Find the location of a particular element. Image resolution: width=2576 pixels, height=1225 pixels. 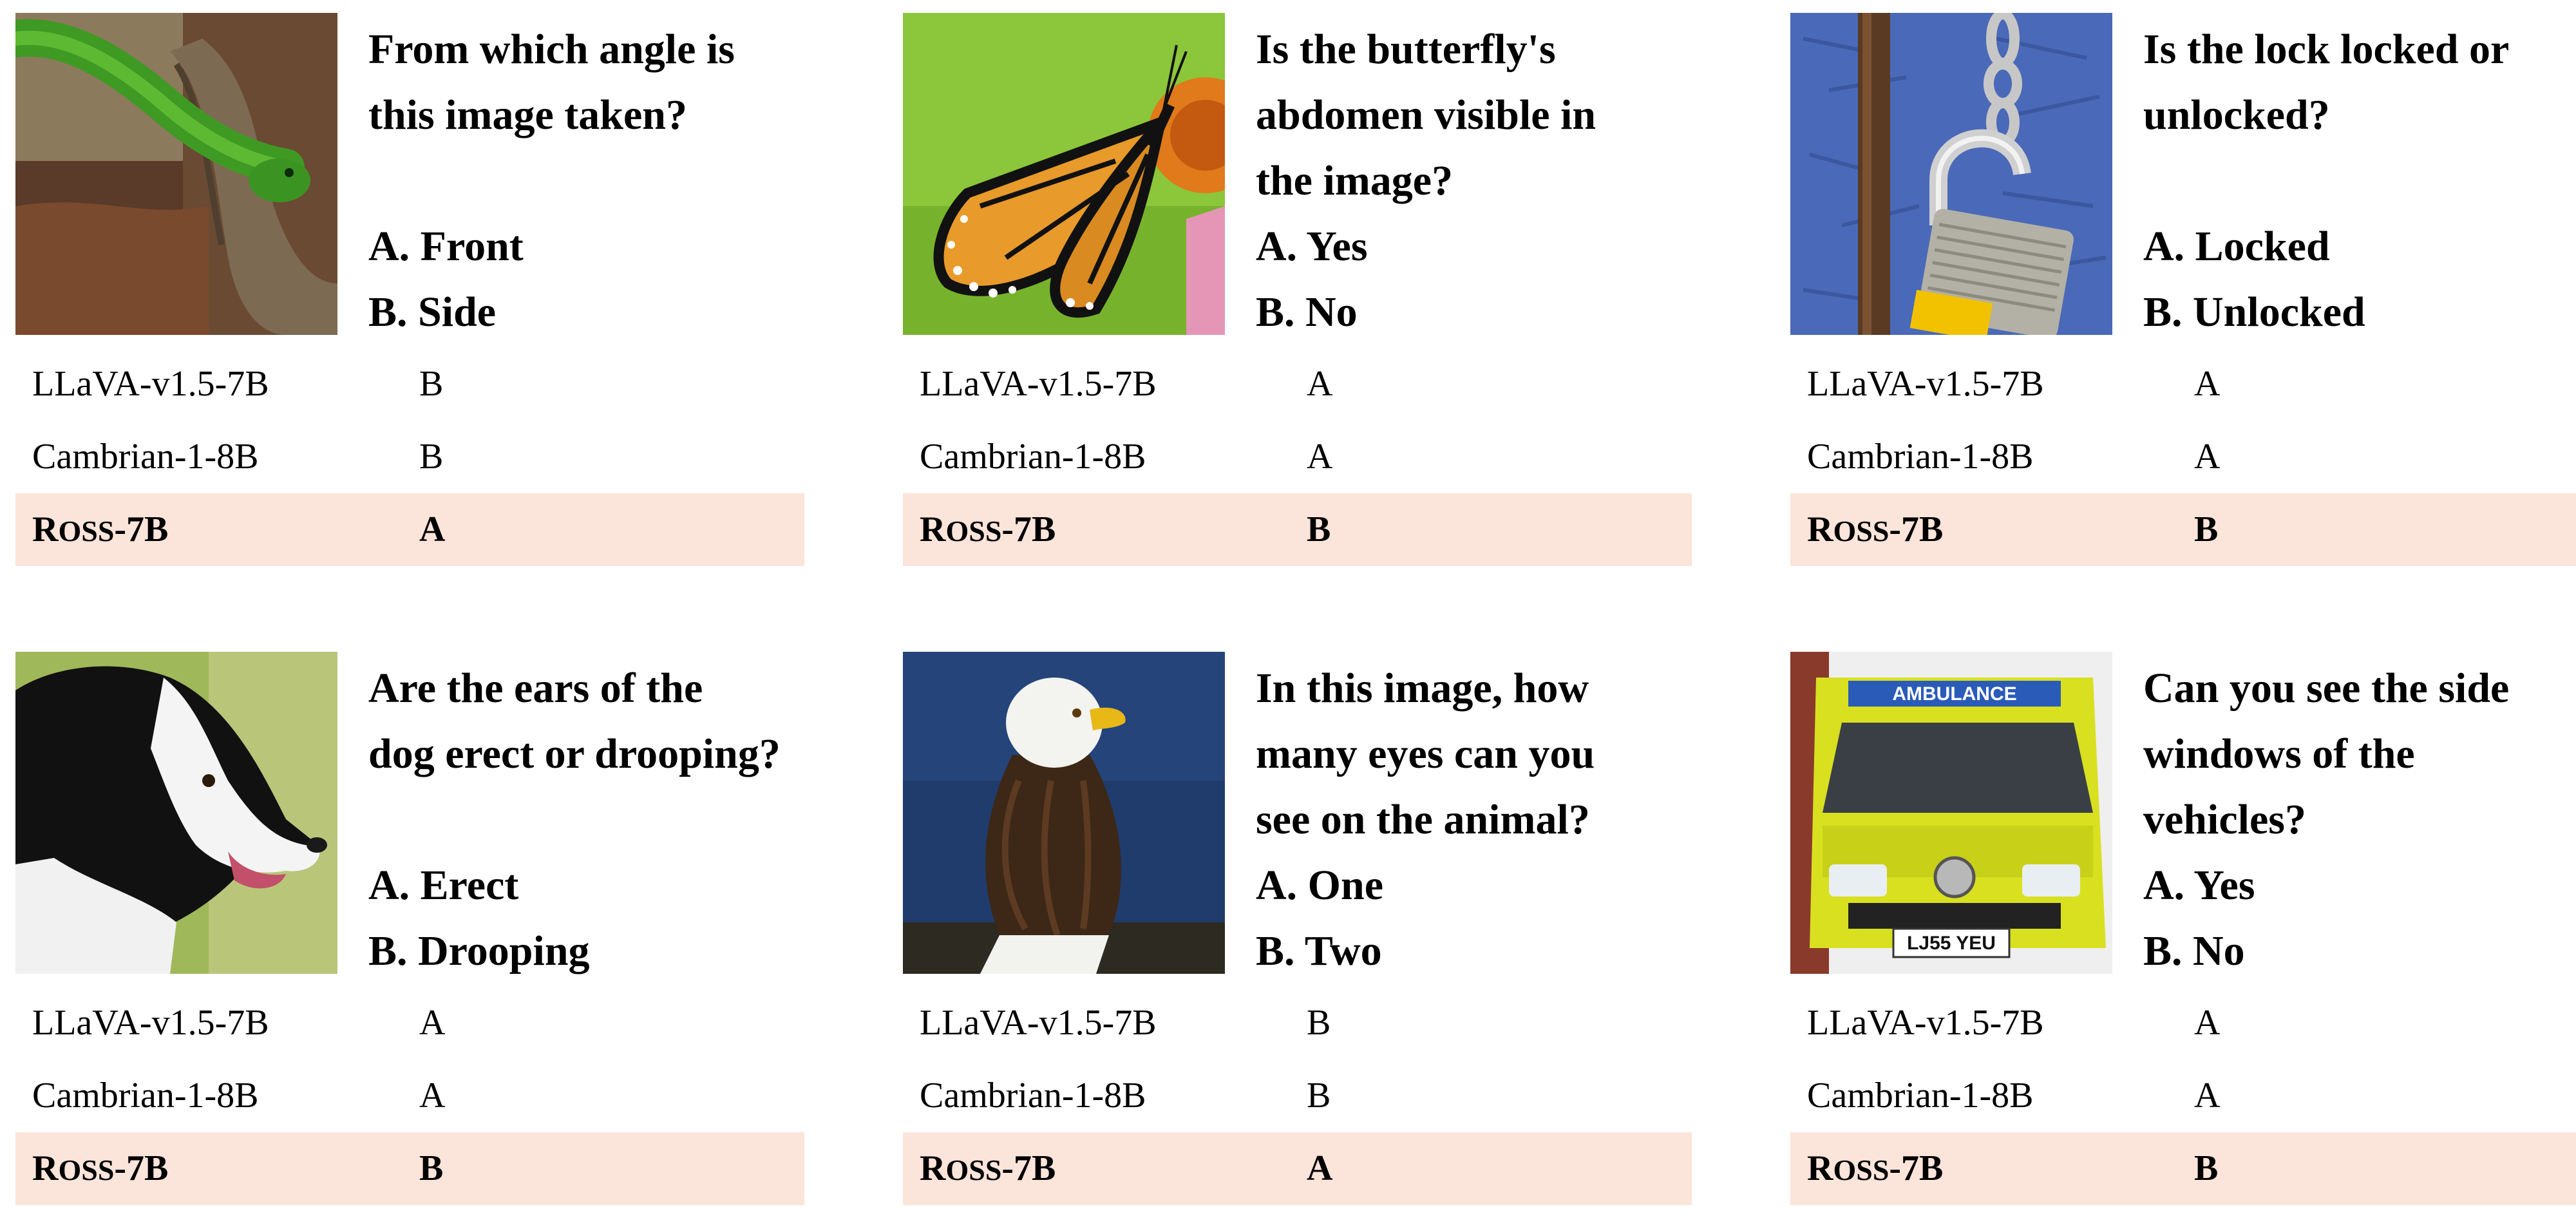

ambulance-illustration: AMBULANCE LJ55 YEU is located at coordinates (1951, 813).